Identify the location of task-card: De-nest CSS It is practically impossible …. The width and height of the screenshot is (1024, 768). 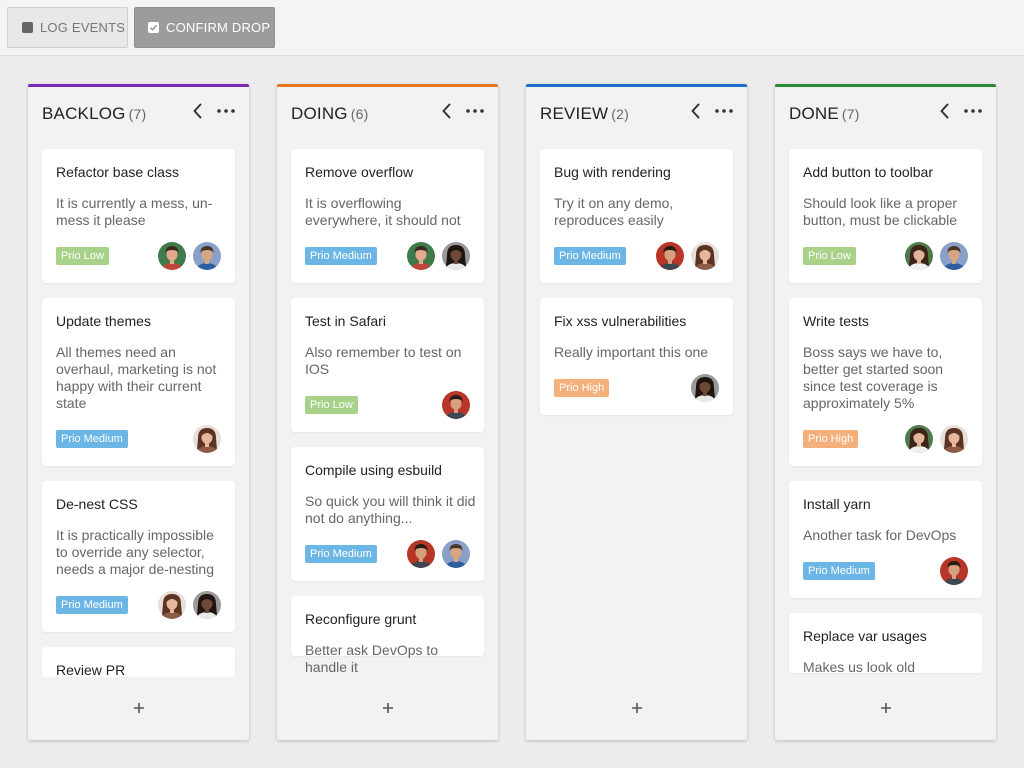
(138, 556).